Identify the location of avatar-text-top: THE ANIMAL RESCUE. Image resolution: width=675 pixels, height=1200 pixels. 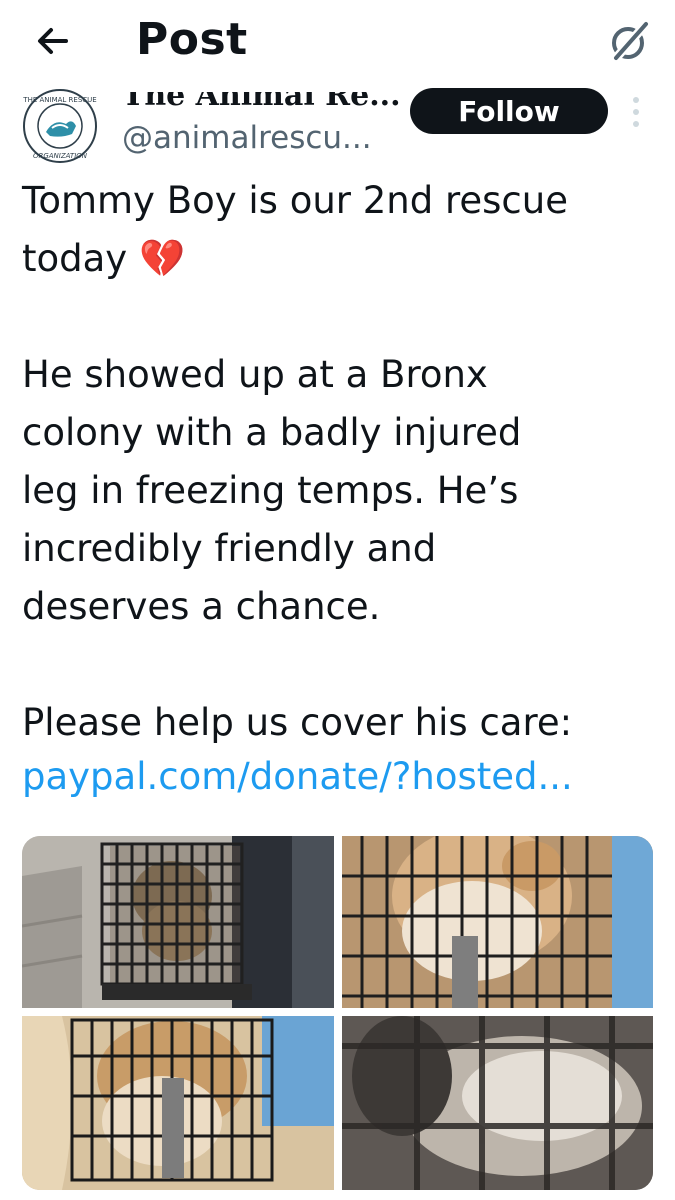
(59, 100).